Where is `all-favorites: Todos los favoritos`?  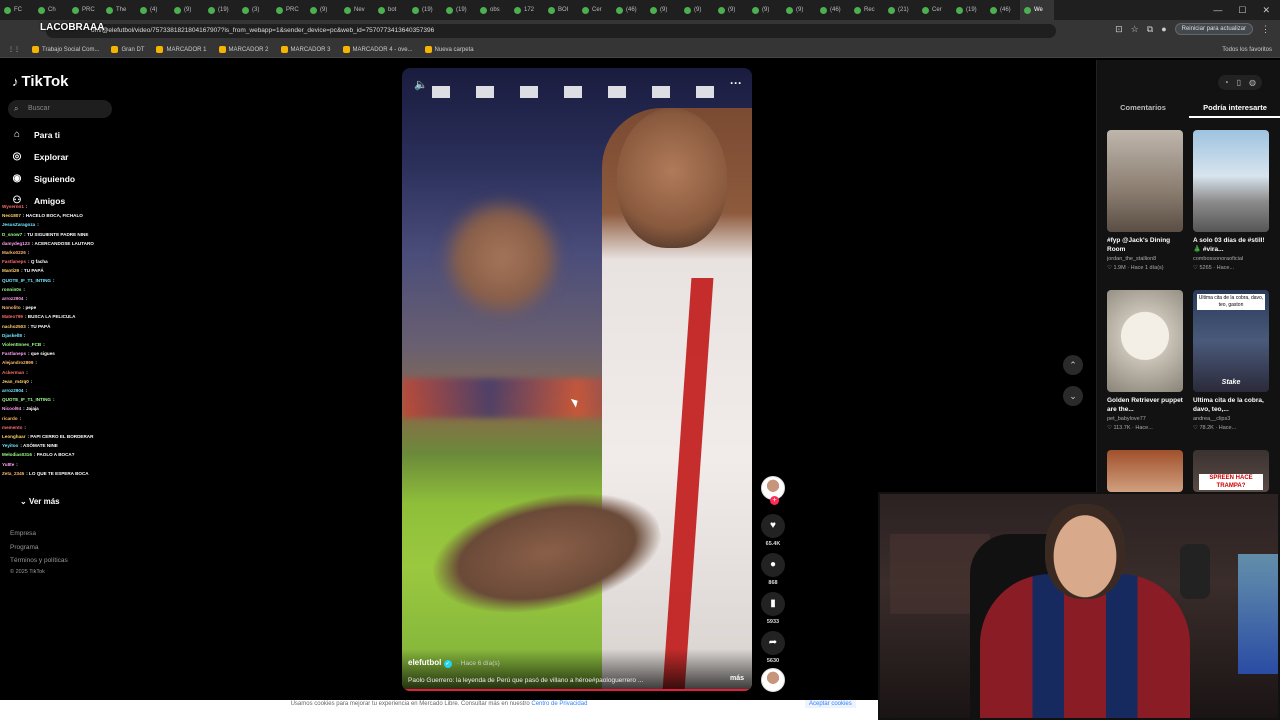
all-favorites: Todos los favoritos is located at coordinates (1247, 50).